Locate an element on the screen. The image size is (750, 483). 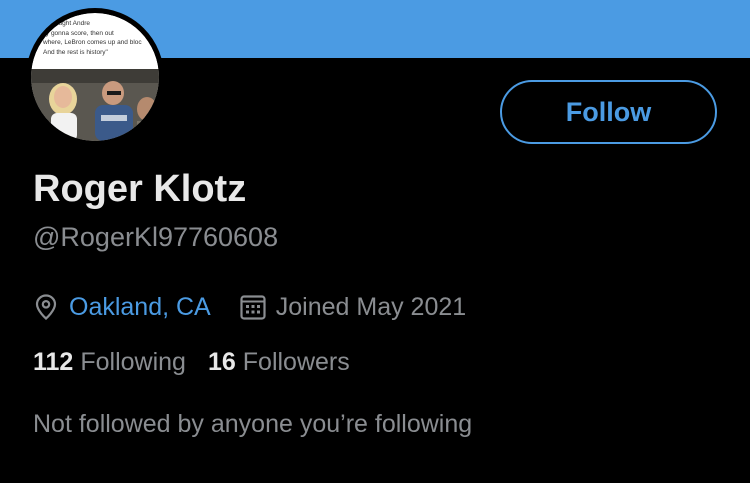
follow-stats: 112 Following 16 Followers is located at coordinates (191, 362).